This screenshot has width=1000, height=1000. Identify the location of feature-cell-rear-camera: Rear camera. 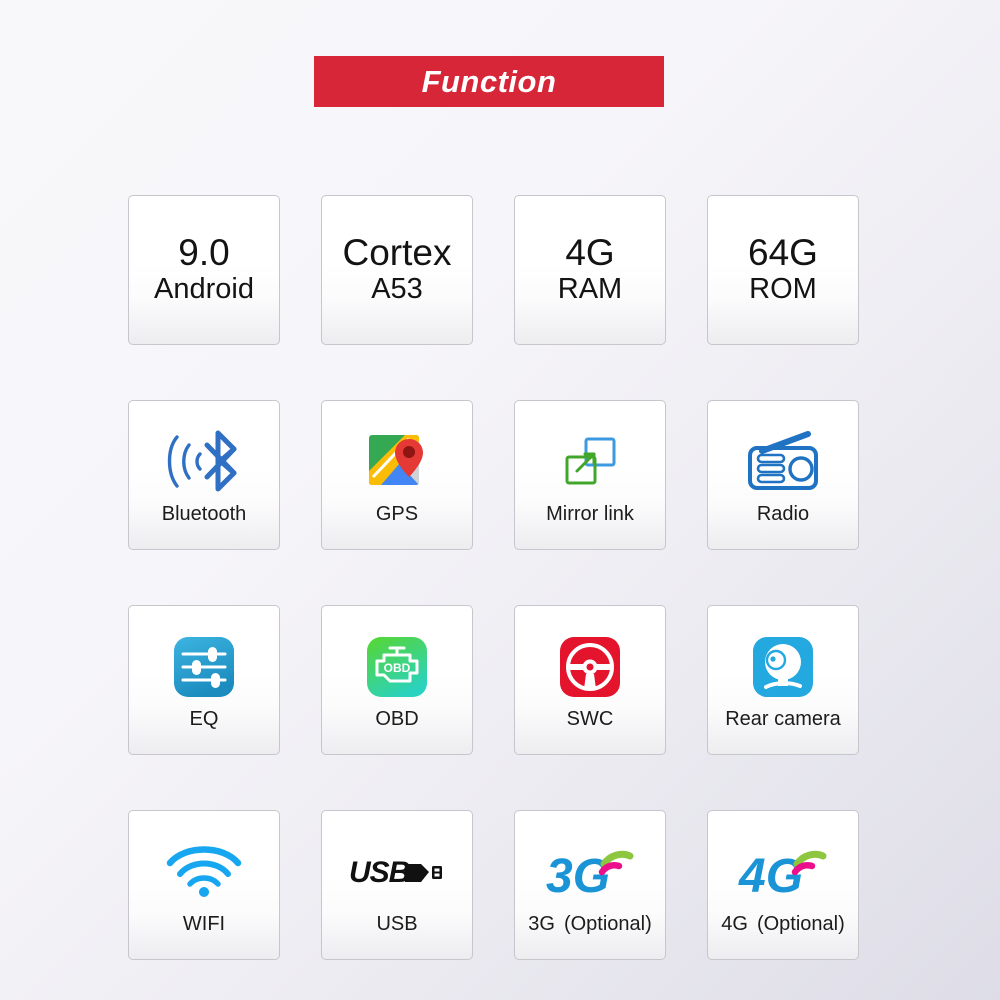
(783, 680).